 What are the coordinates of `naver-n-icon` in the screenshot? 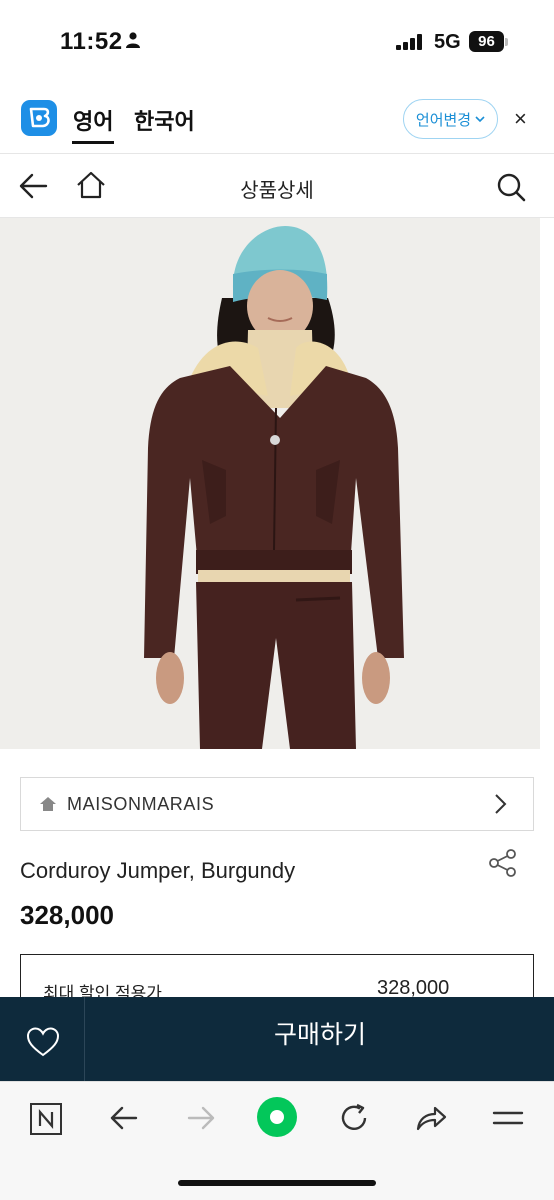 It's located at (46, 1119).